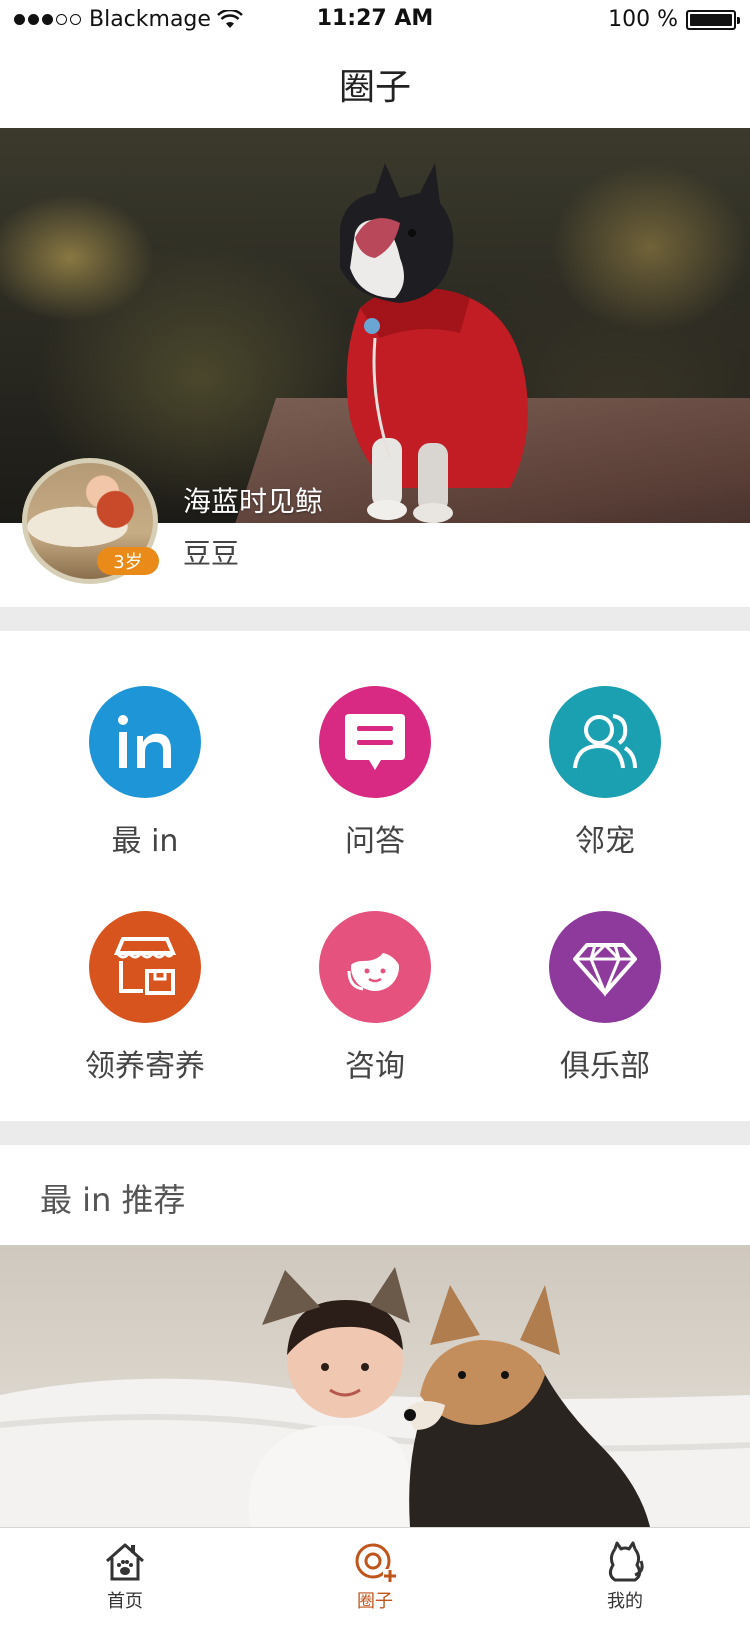 The width and height of the screenshot is (750, 1625). I want to click on menu-label: 俱乐部, so click(605, 1066).